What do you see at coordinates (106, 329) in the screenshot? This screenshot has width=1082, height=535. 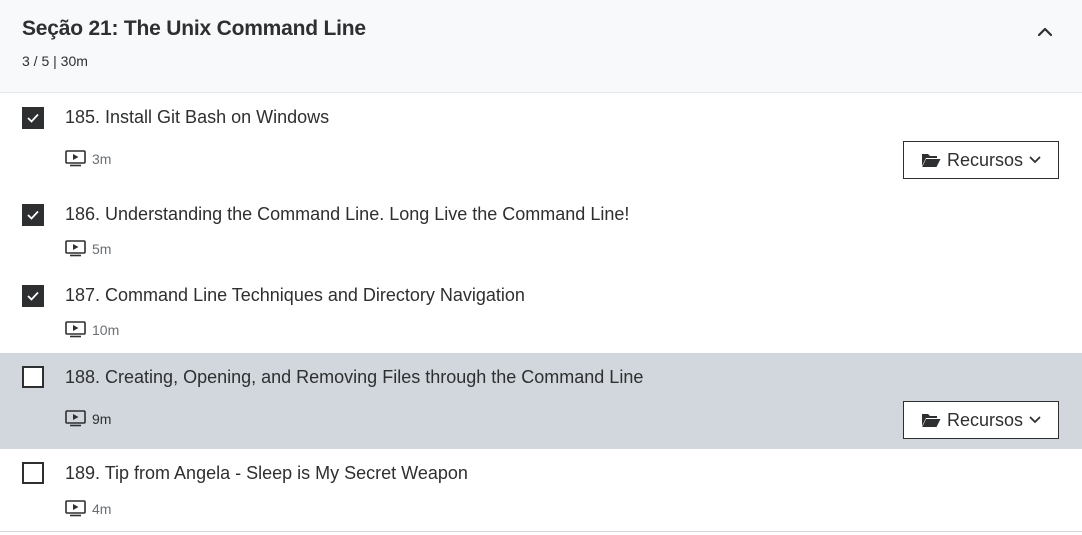 I see `duration-text: 10m` at bounding box center [106, 329].